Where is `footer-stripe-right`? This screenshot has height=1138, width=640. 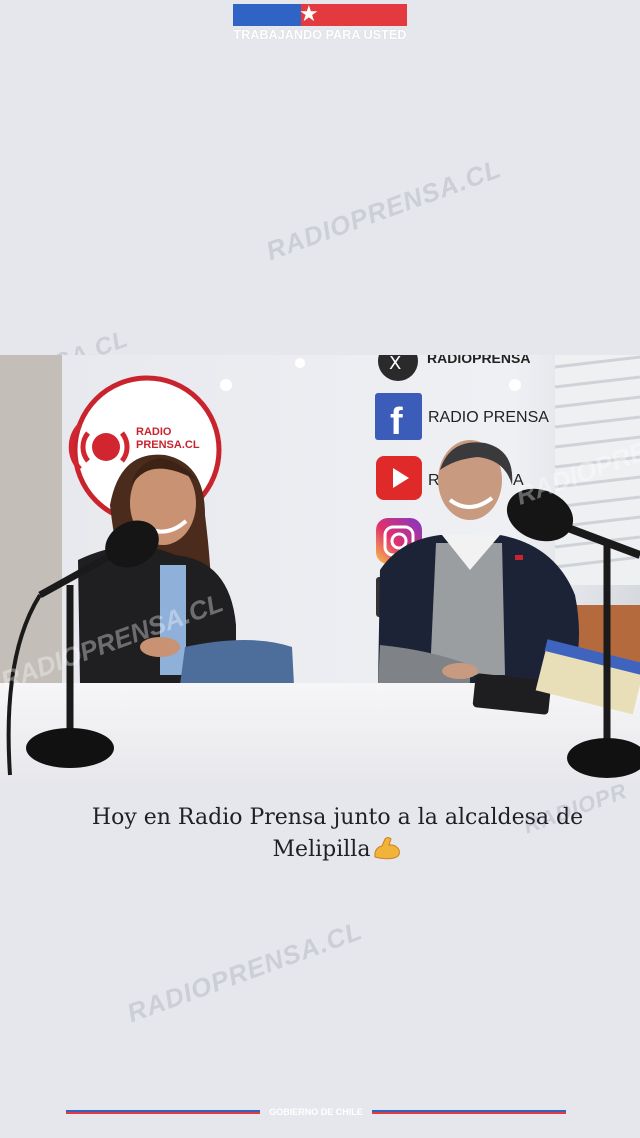
footer-stripe-right is located at coordinates (469, 1112).